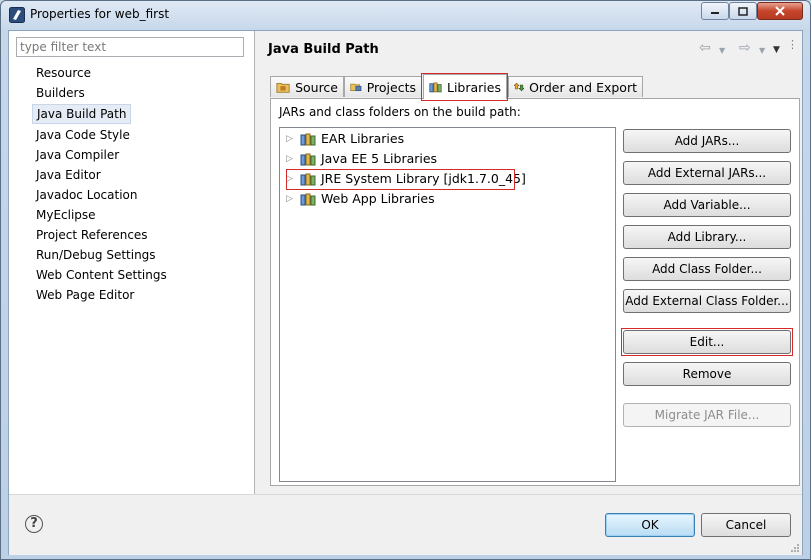  I want to click on minimize-icon, so click(715, 13).